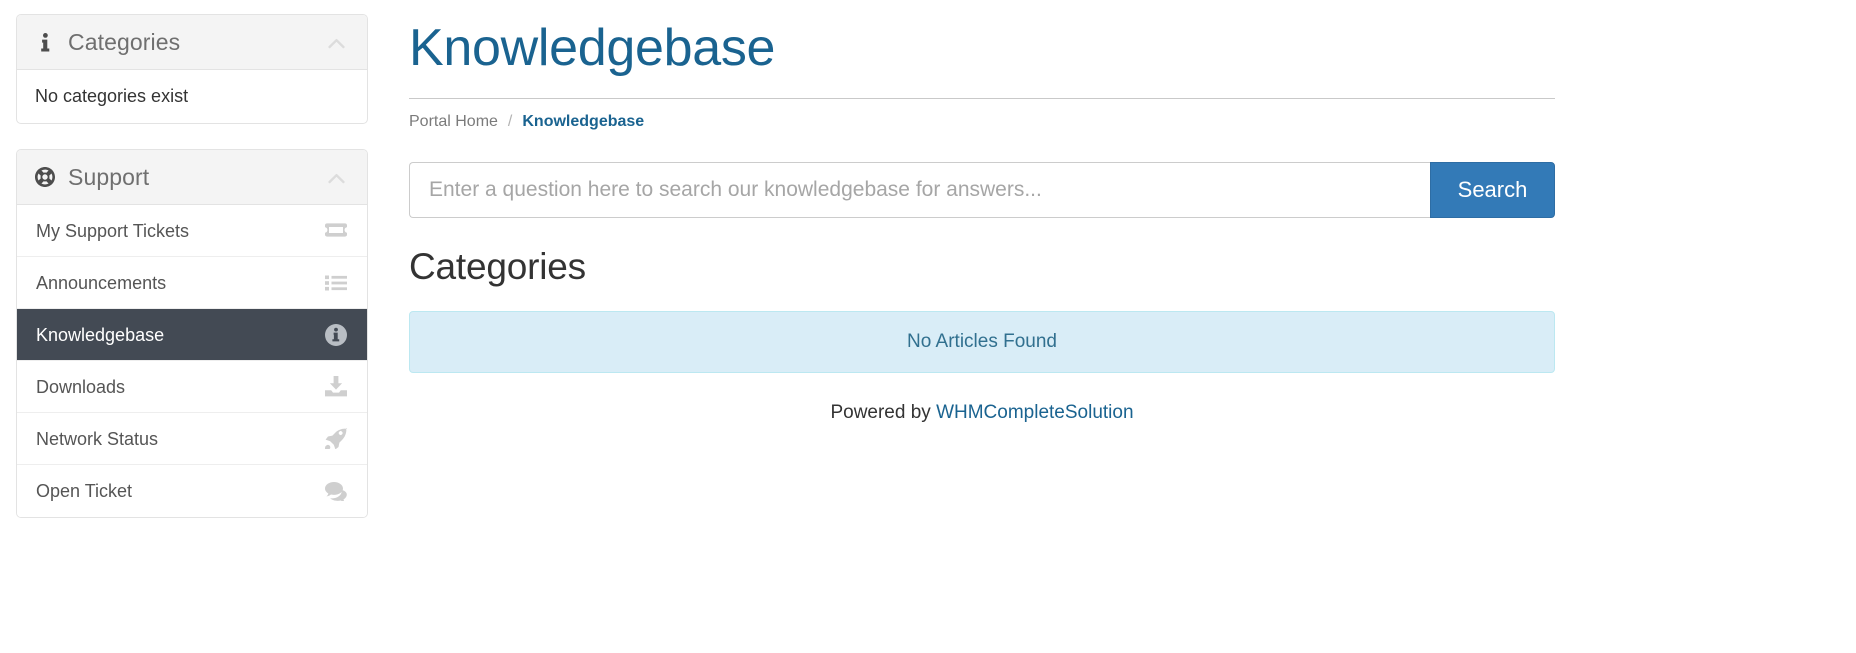 The width and height of the screenshot is (1856, 653). Describe the element at coordinates (336, 231) in the screenshot. I see `ticket-icon` at that location.